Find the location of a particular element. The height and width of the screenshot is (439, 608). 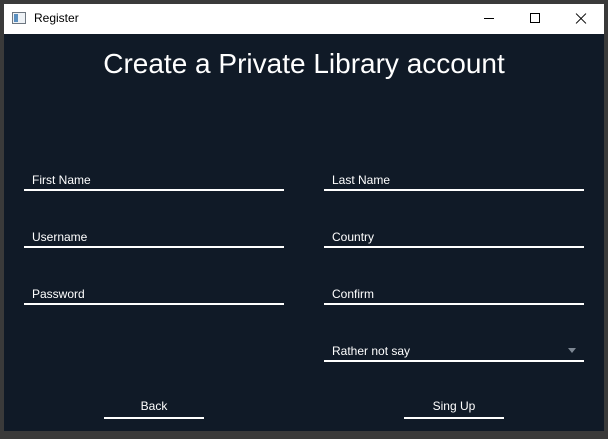

password-field: Password is located at coordinates (154, 294).